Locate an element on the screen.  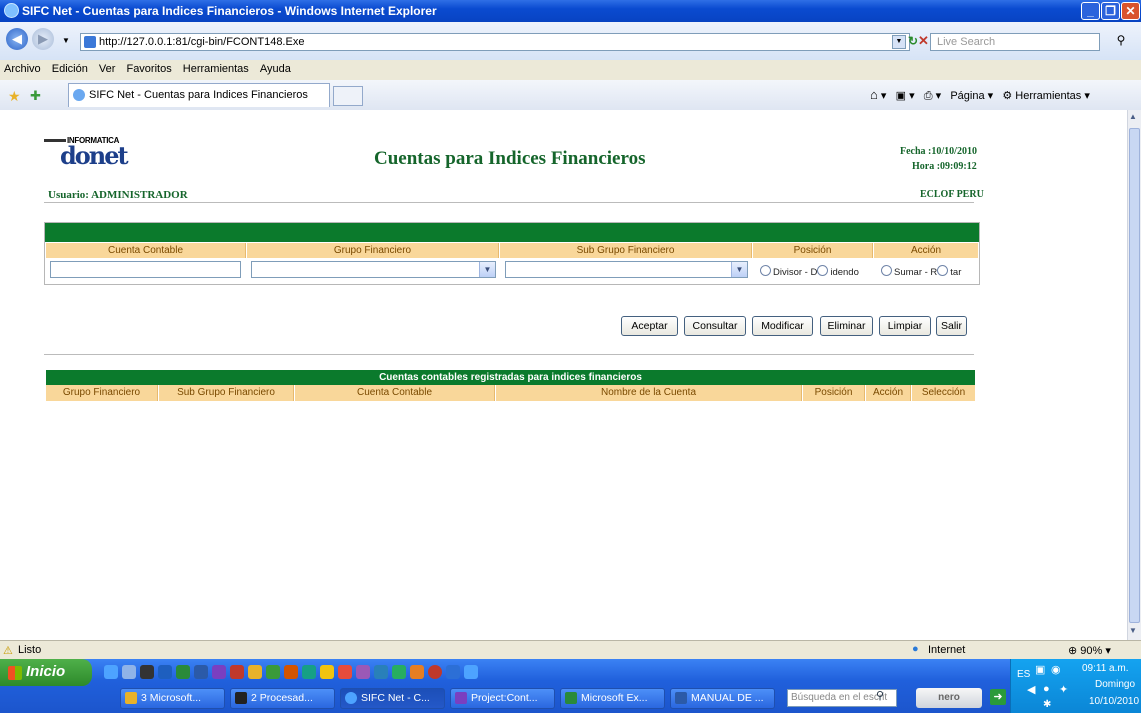
back-icon: ◀ is located at coordinates (17, 39).